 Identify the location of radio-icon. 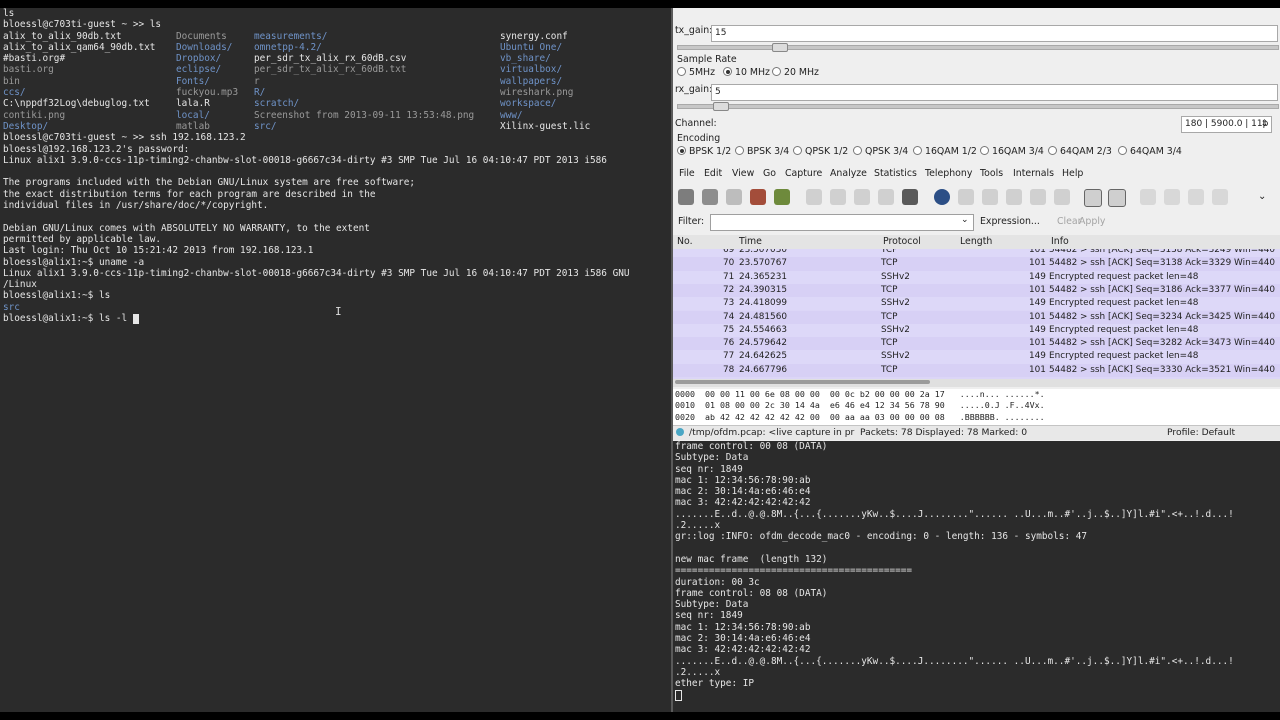
(727, 71).